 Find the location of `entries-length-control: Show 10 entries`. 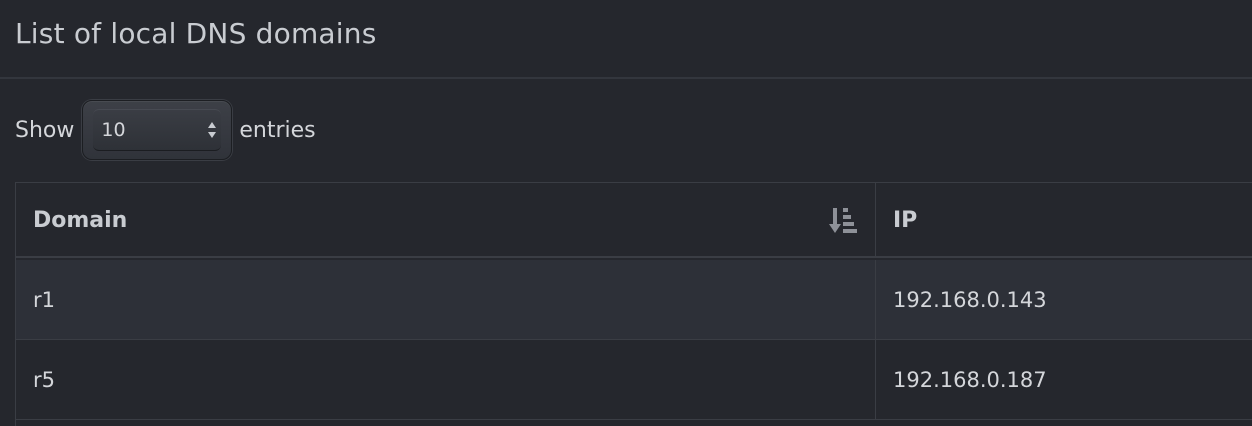

entries-length-control: Show 10 entries is located at coordinates (165, 130).